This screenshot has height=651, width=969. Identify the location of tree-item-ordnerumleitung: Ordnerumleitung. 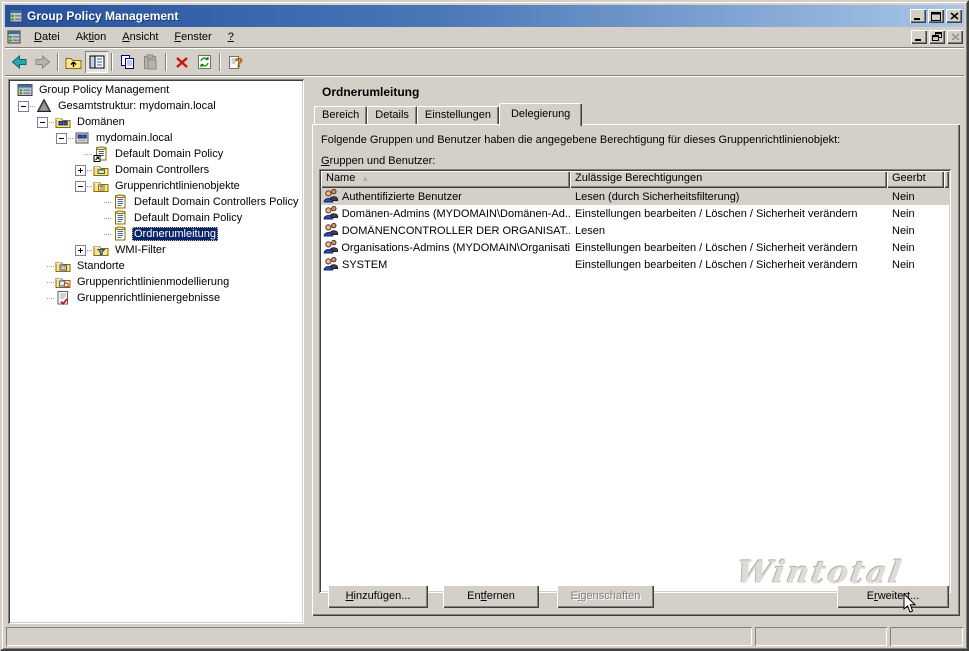
(157, 234).